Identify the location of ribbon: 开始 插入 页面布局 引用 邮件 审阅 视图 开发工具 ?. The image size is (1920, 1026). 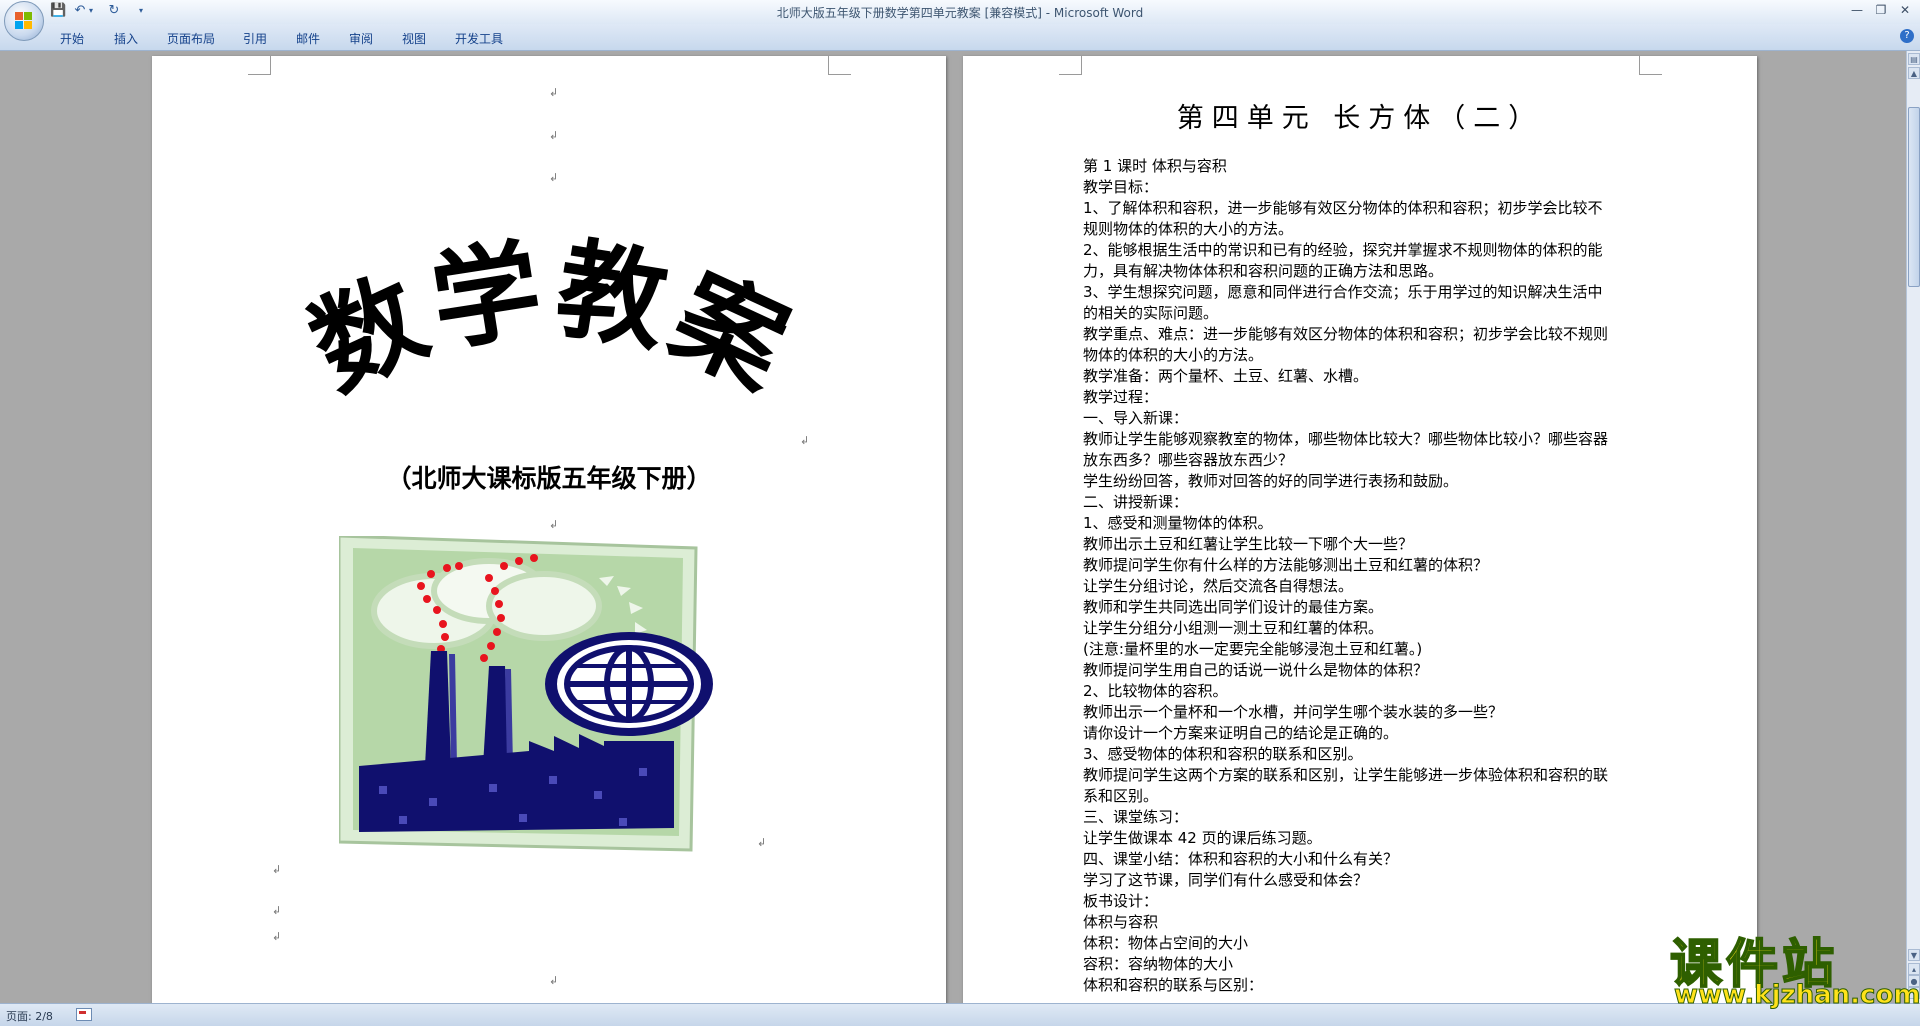
(960, 37).